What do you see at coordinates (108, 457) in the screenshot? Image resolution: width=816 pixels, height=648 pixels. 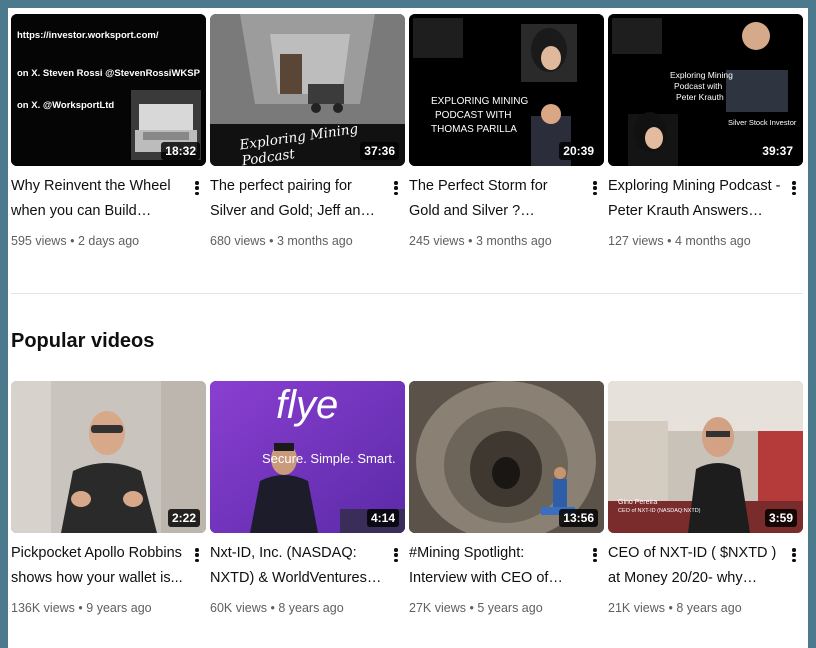 I see `video-thumbnail: 2:22` at bounding box center [108, 457].